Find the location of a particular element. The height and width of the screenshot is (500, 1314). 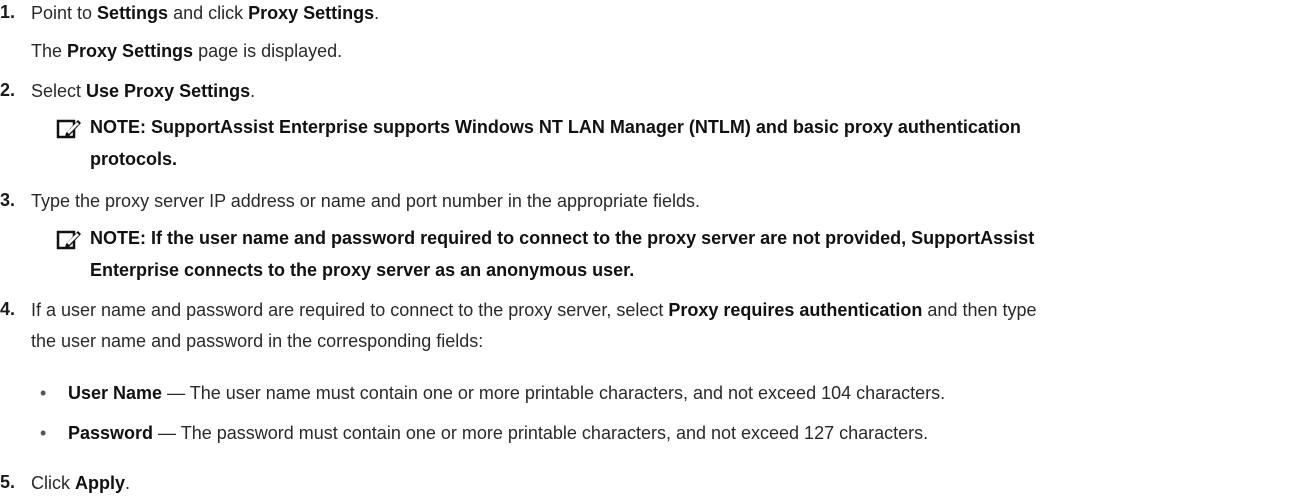

text: Point to is located at coordinates (64, 13).